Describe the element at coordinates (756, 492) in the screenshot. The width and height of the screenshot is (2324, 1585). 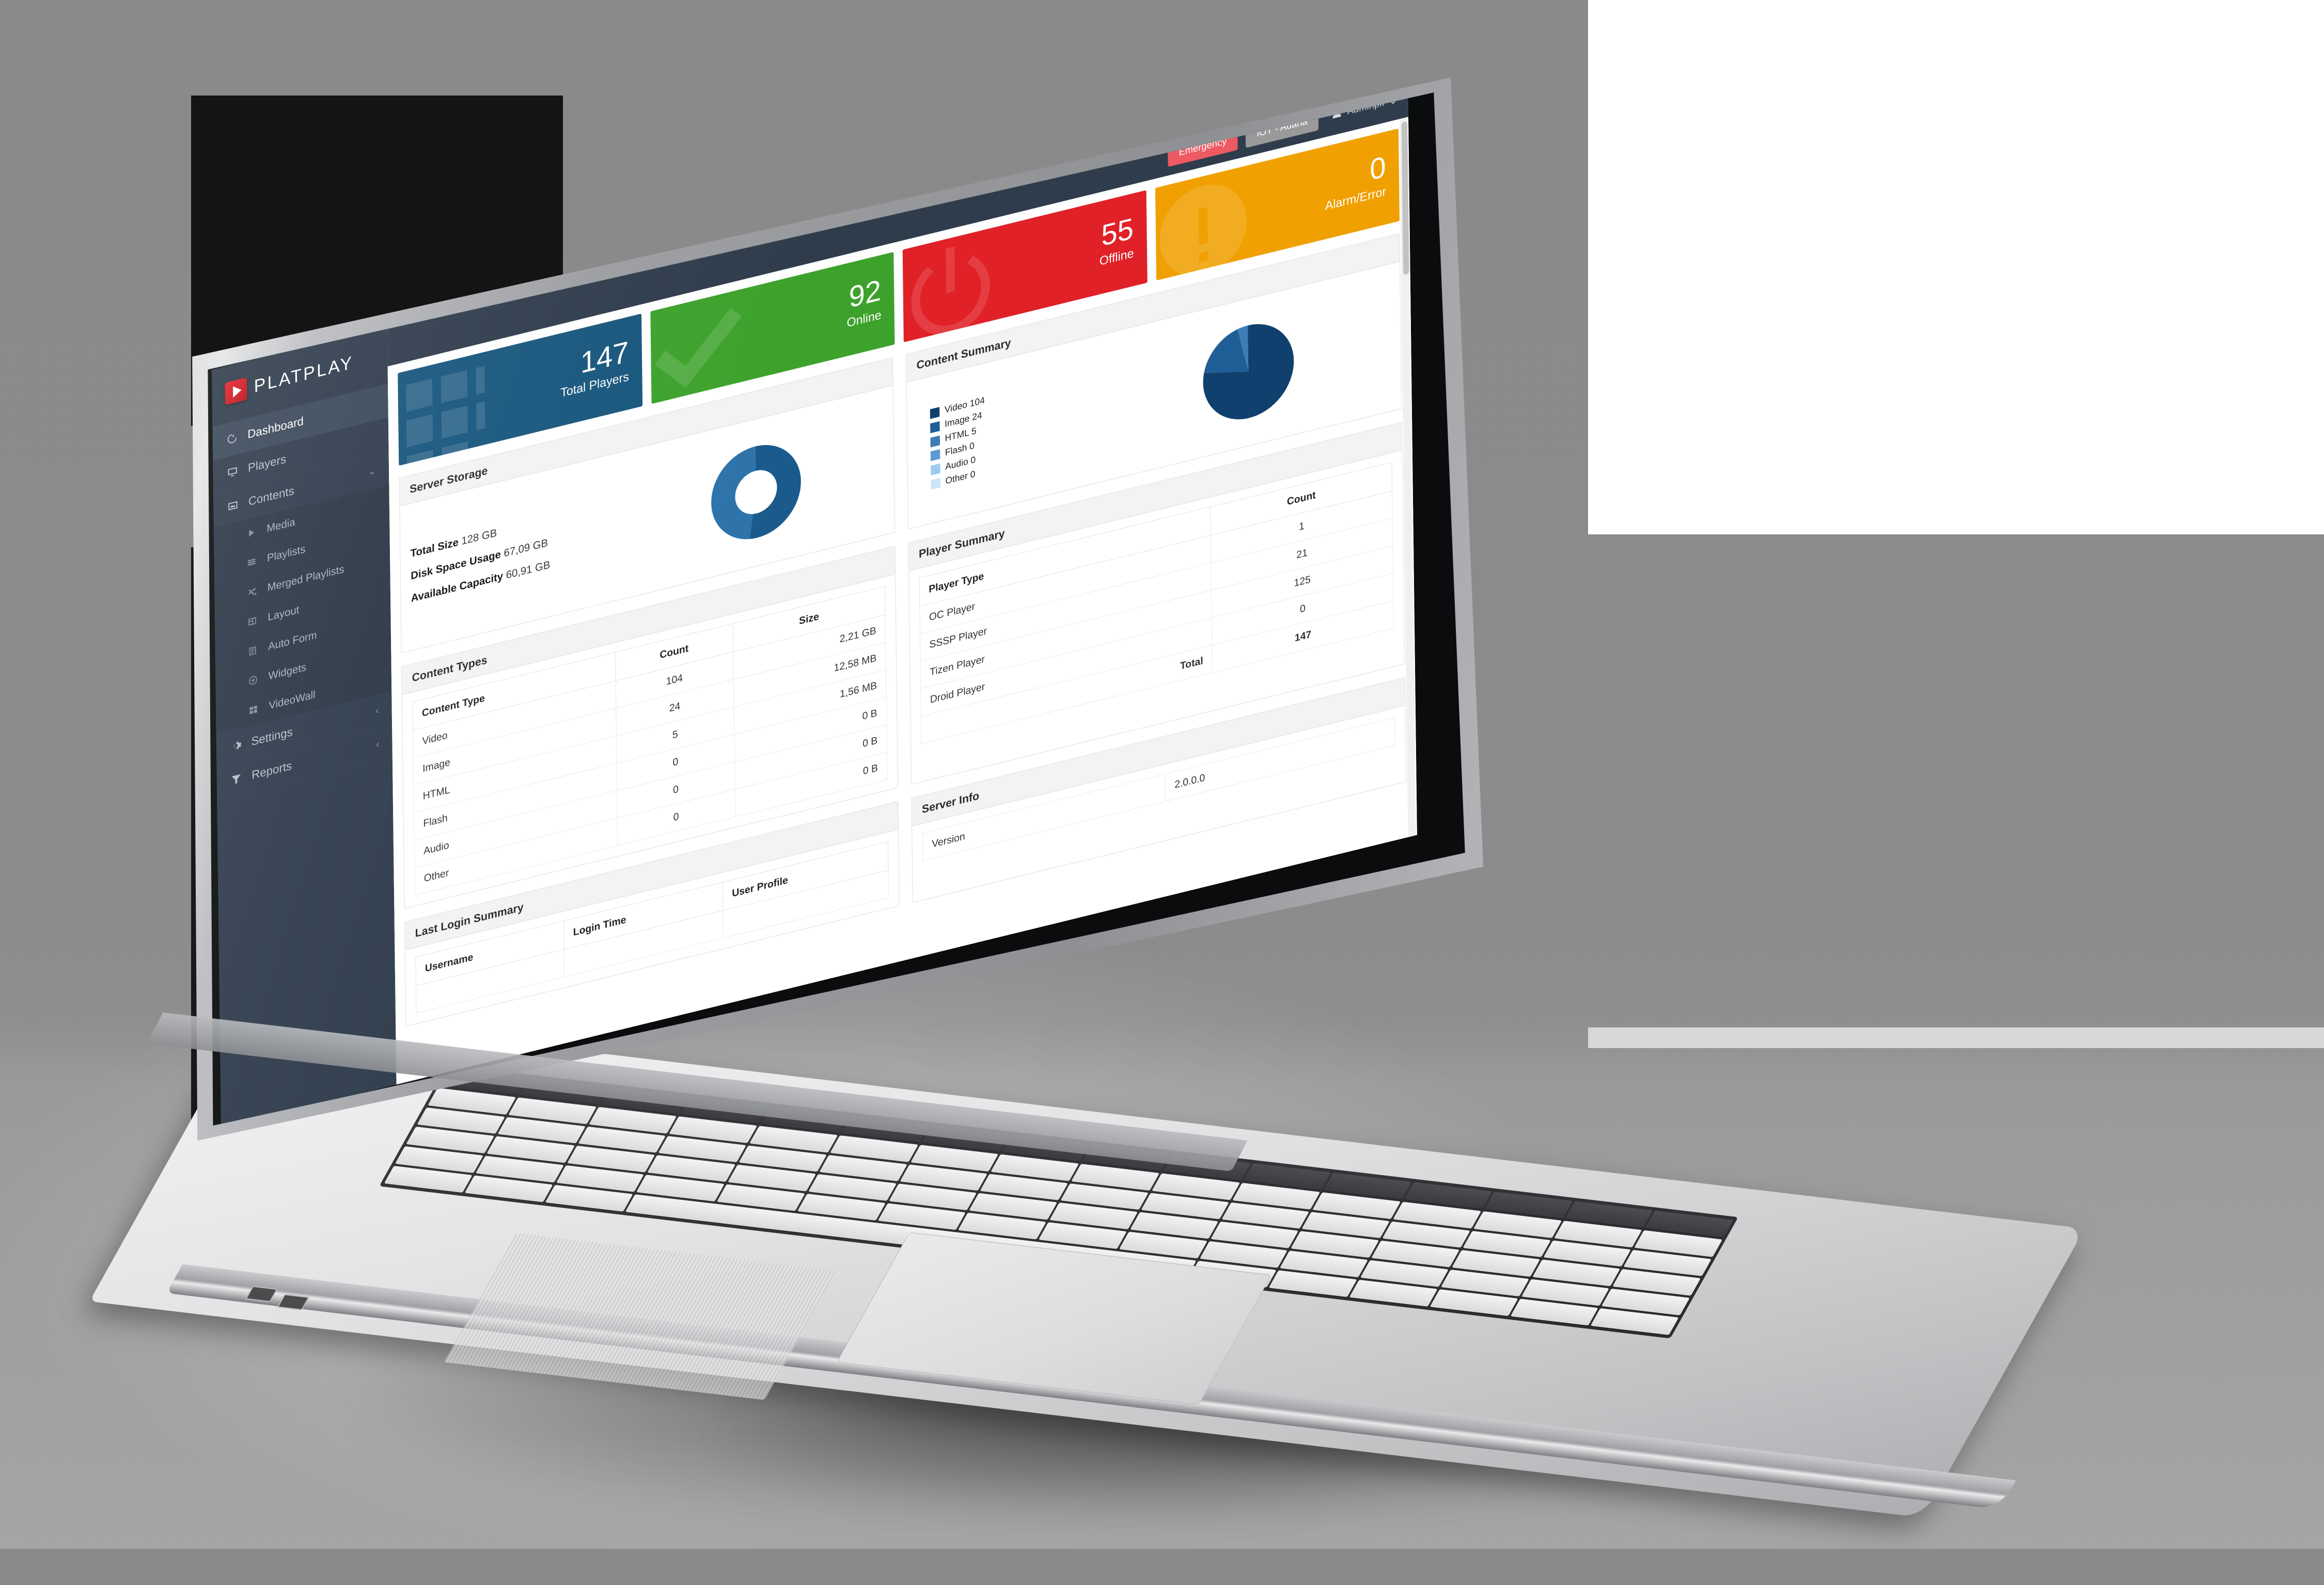
I see `storage-donut-chart` at that location.